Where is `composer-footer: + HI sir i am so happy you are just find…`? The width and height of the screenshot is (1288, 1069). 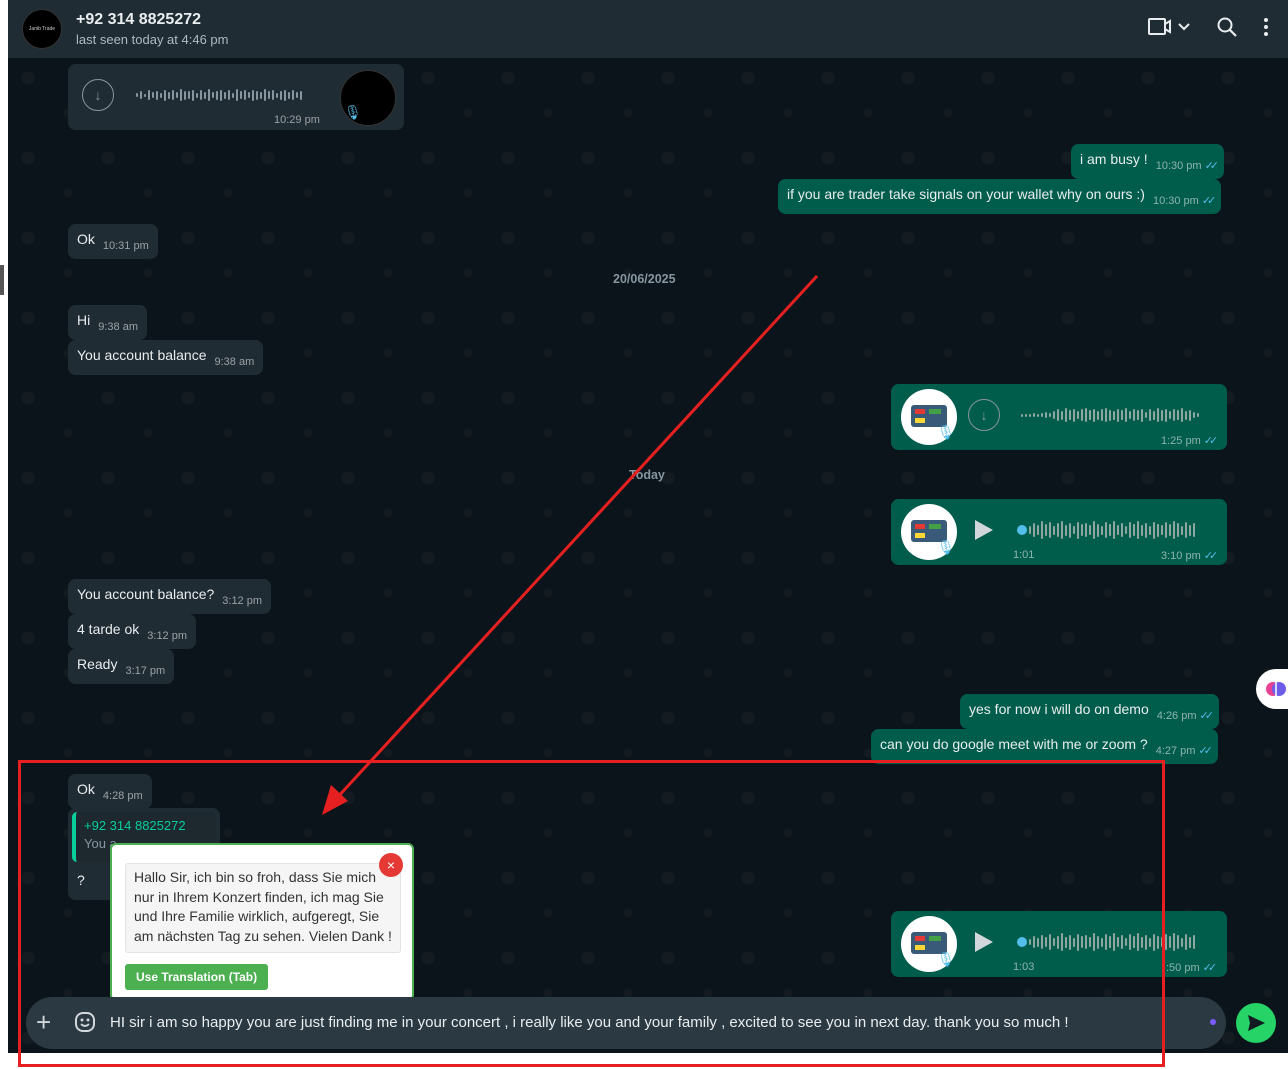 composer-footer: + HI sir i am so happy you are just find… is located at coordinates (648, 1025).